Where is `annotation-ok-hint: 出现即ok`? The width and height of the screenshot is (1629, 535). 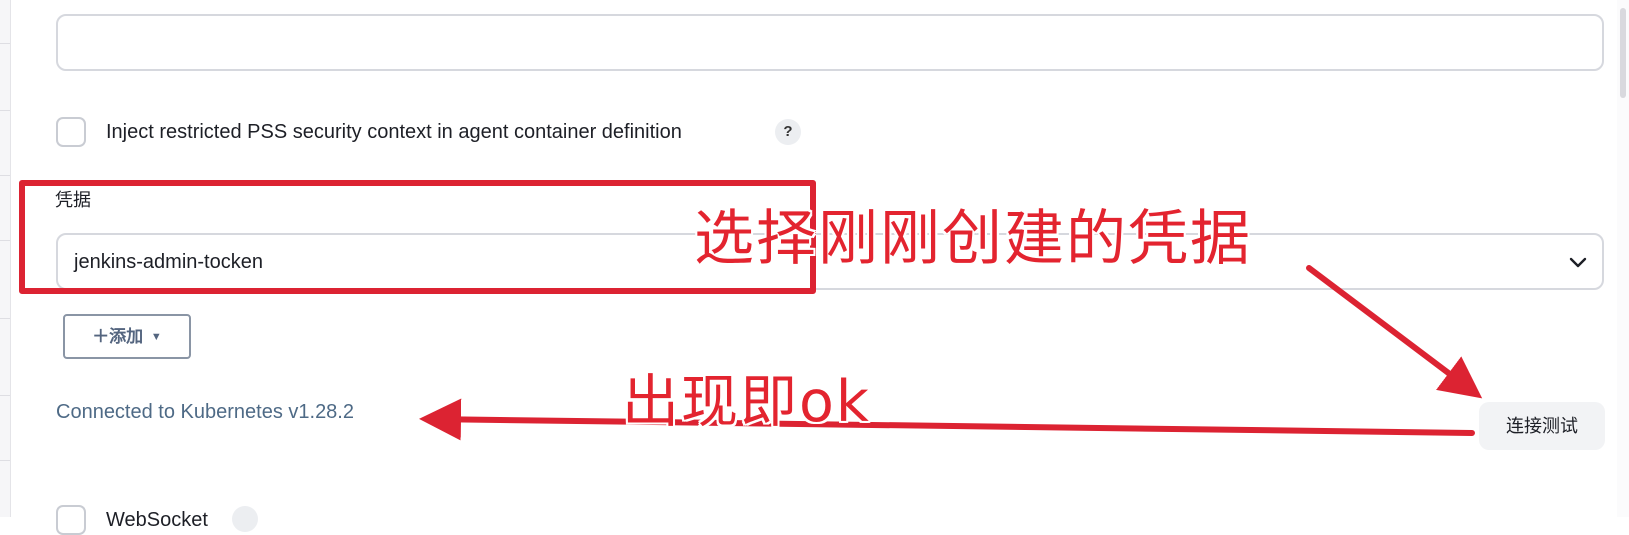 annotation-ok-hint: 出现即ok is located at coordinates (746, 402).